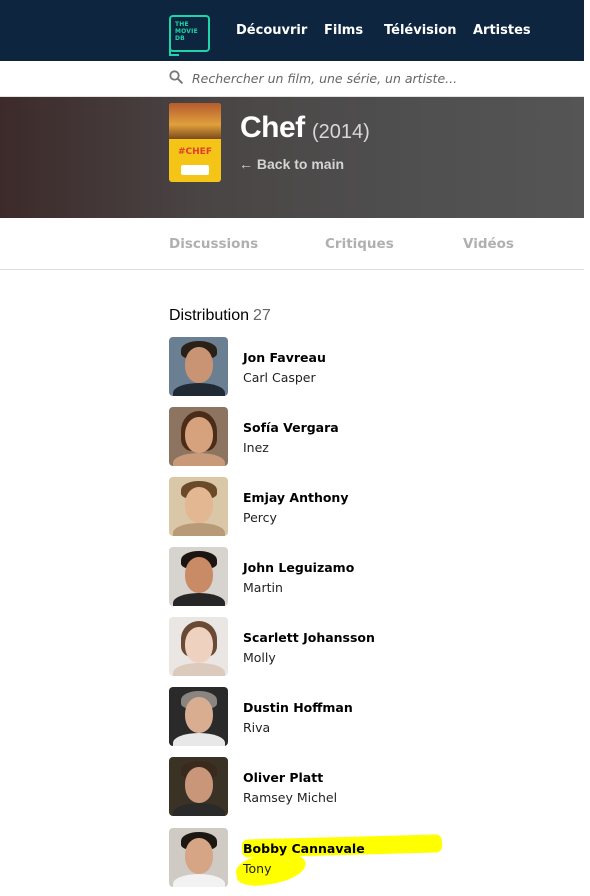 The width and height of the screenshot is (590, 896). Describe the element at coordinates (341, 132) in the screenshot. I see `movie-year: (2014)` at that location.